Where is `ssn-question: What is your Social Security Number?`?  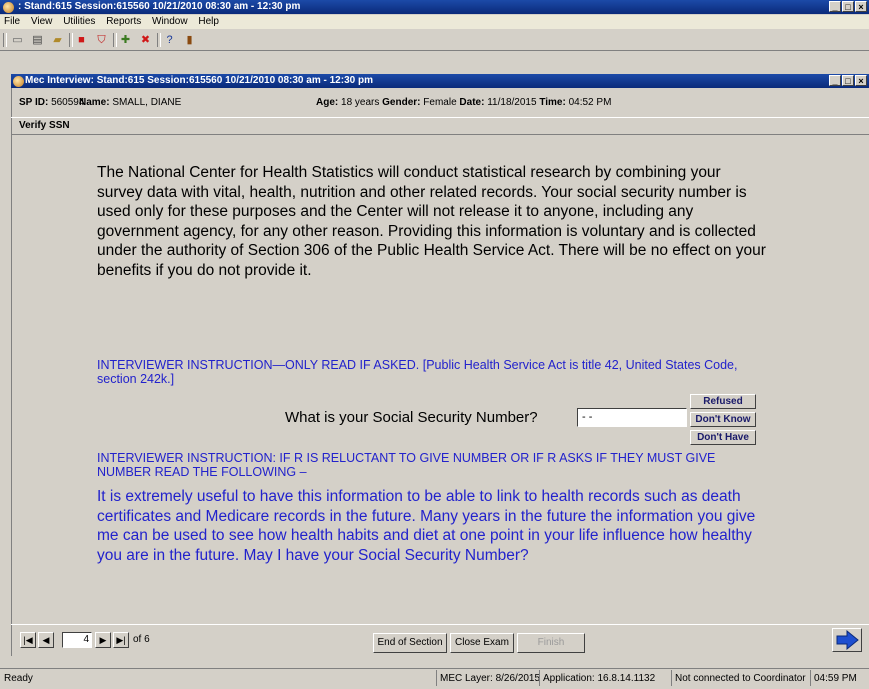
ssn-question: What is your Social Security Number? is located at coordinates (411, 417).